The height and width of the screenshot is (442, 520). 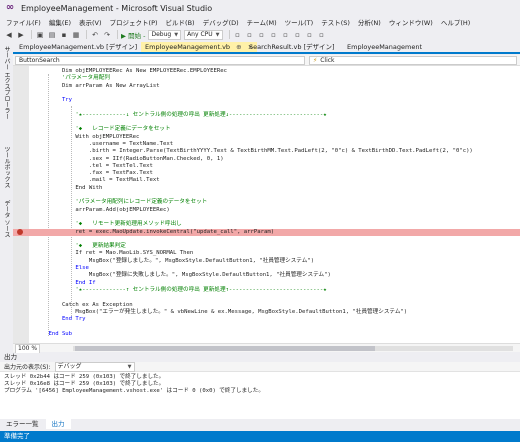 I want to click on code-text: arrParam.Add(objEMPLOYEERec), so click(x=102, y=209).